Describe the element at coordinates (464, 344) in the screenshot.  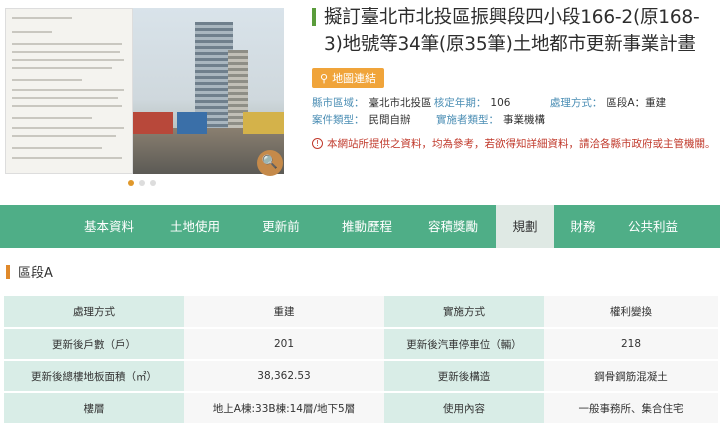
I see `table-key-cell: 更新後汽車停車位（輛）` at that location.